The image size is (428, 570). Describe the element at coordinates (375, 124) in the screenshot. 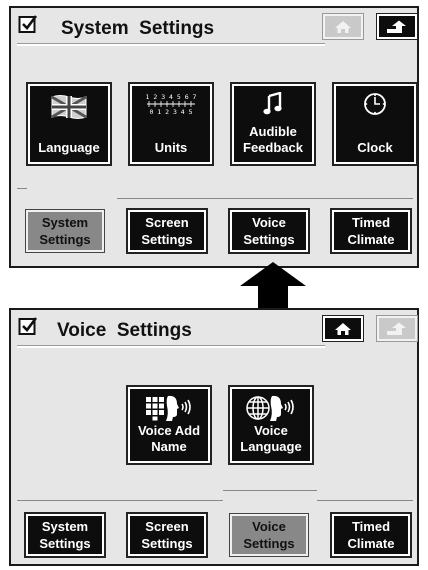

I see `clock-tile: Clock` at that location.